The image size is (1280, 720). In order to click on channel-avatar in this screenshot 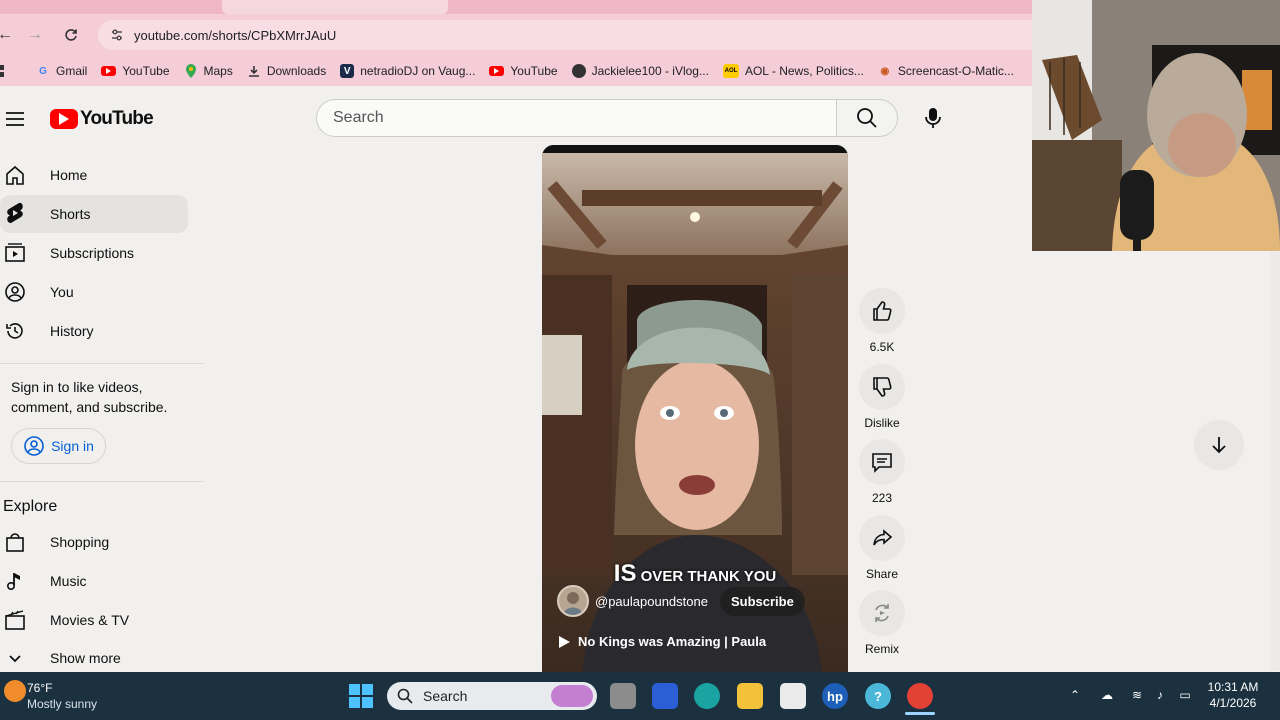, I will do `click(573, 601)`.